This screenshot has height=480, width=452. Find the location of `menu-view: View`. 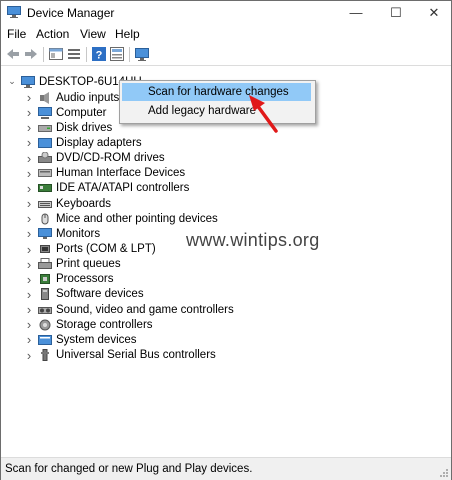

menu-view: View is located at coordinates (93, 34).